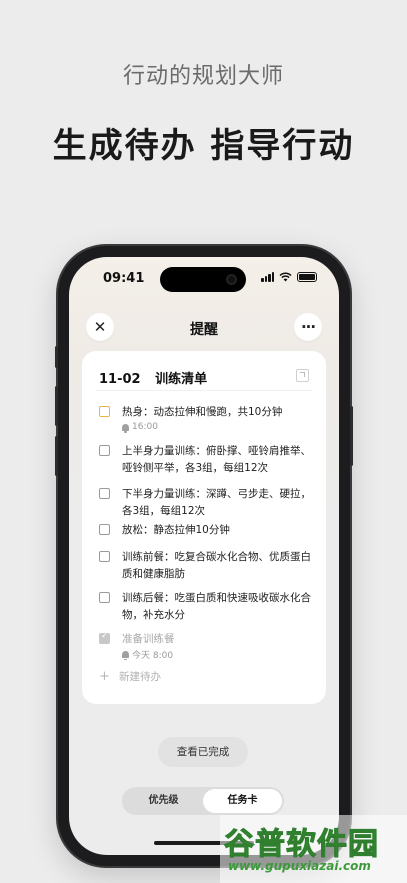 This screenshot has height=883, width=407. I want to click on watermark-logo: 谷普软件园 www.gupuxiazai.com, so click(313, 849).